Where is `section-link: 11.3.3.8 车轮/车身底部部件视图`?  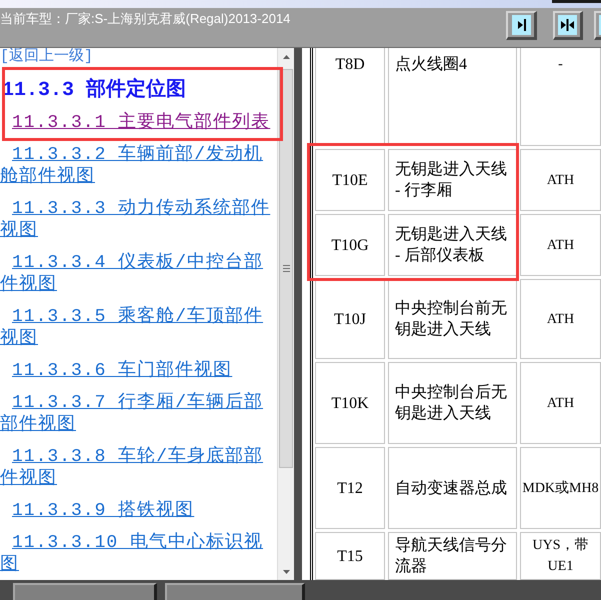
section-link: 11.3.3.8 车轮/车身底部部件视图 is located at coordinates (138, 468).